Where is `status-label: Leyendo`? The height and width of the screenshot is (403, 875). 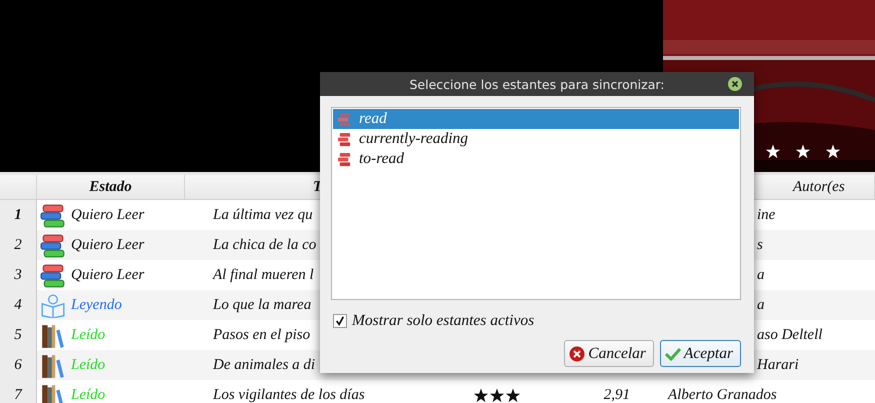 status-label: Leyendo is located at coordinates (96, 305).